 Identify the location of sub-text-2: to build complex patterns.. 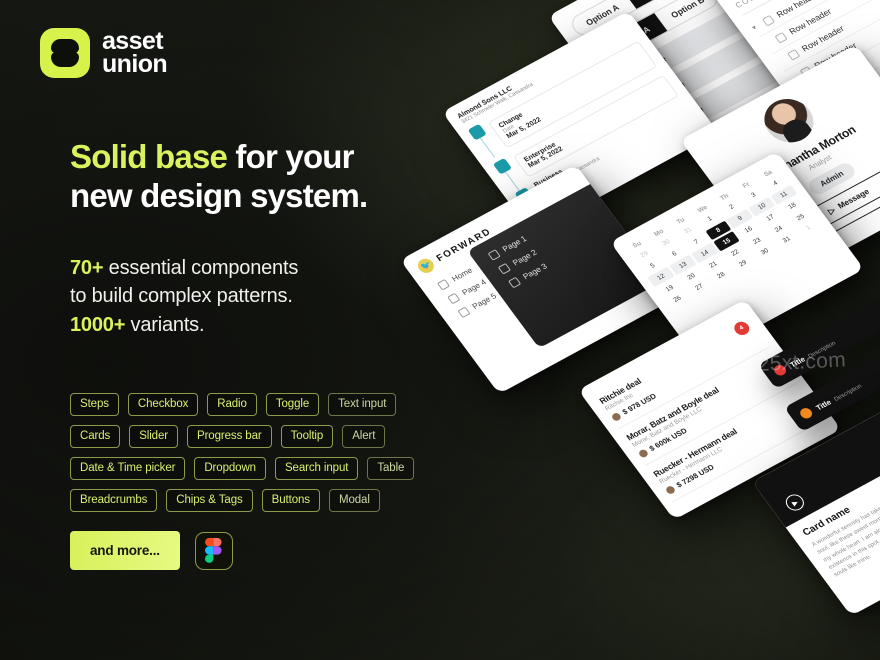
(181, 296).